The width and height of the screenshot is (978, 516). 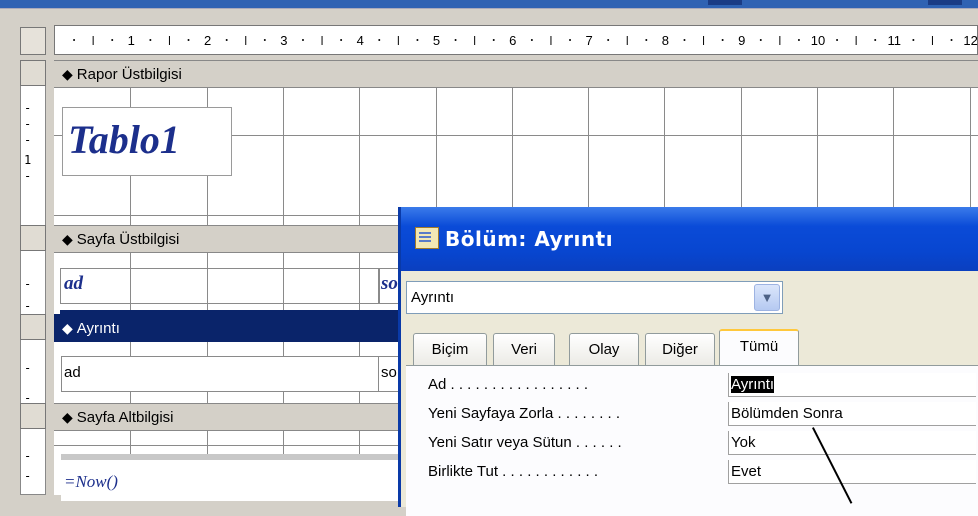 What do you see at coordinates (33, 41) in the screenshot?
I see `report-selector` at bounding box center [33, 41].